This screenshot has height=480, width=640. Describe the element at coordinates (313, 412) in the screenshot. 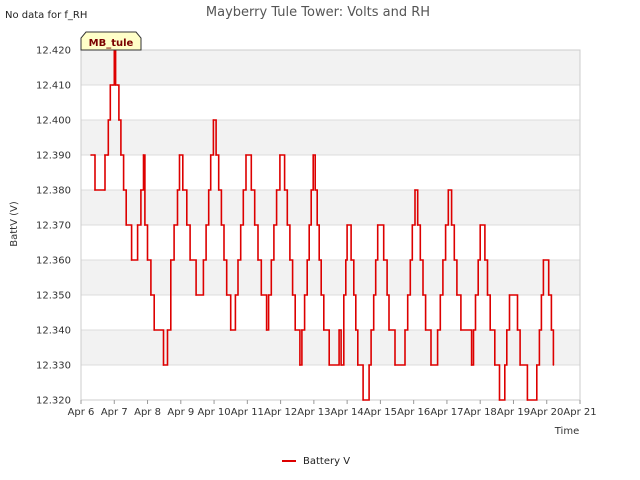

I see `x-tick-label: Apr 13` at that location.